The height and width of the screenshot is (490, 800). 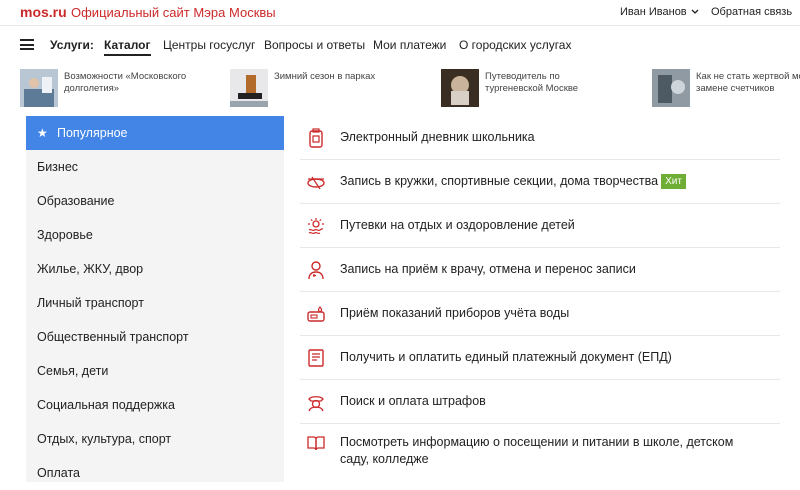 I want to click on service-title: Приём показаний приборов учёта воды, so click(x=455, y=313).